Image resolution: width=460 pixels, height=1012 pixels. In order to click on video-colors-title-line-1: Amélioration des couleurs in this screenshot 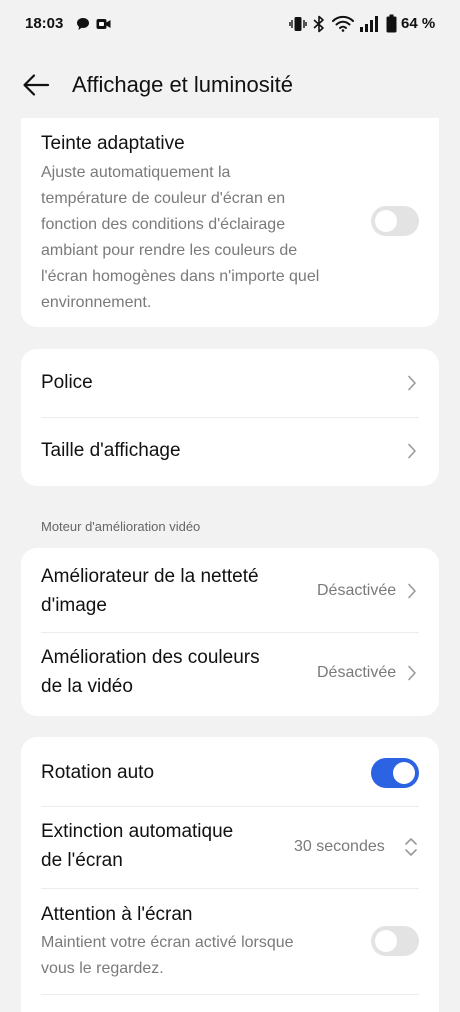, I will do `click(150, 657)`.